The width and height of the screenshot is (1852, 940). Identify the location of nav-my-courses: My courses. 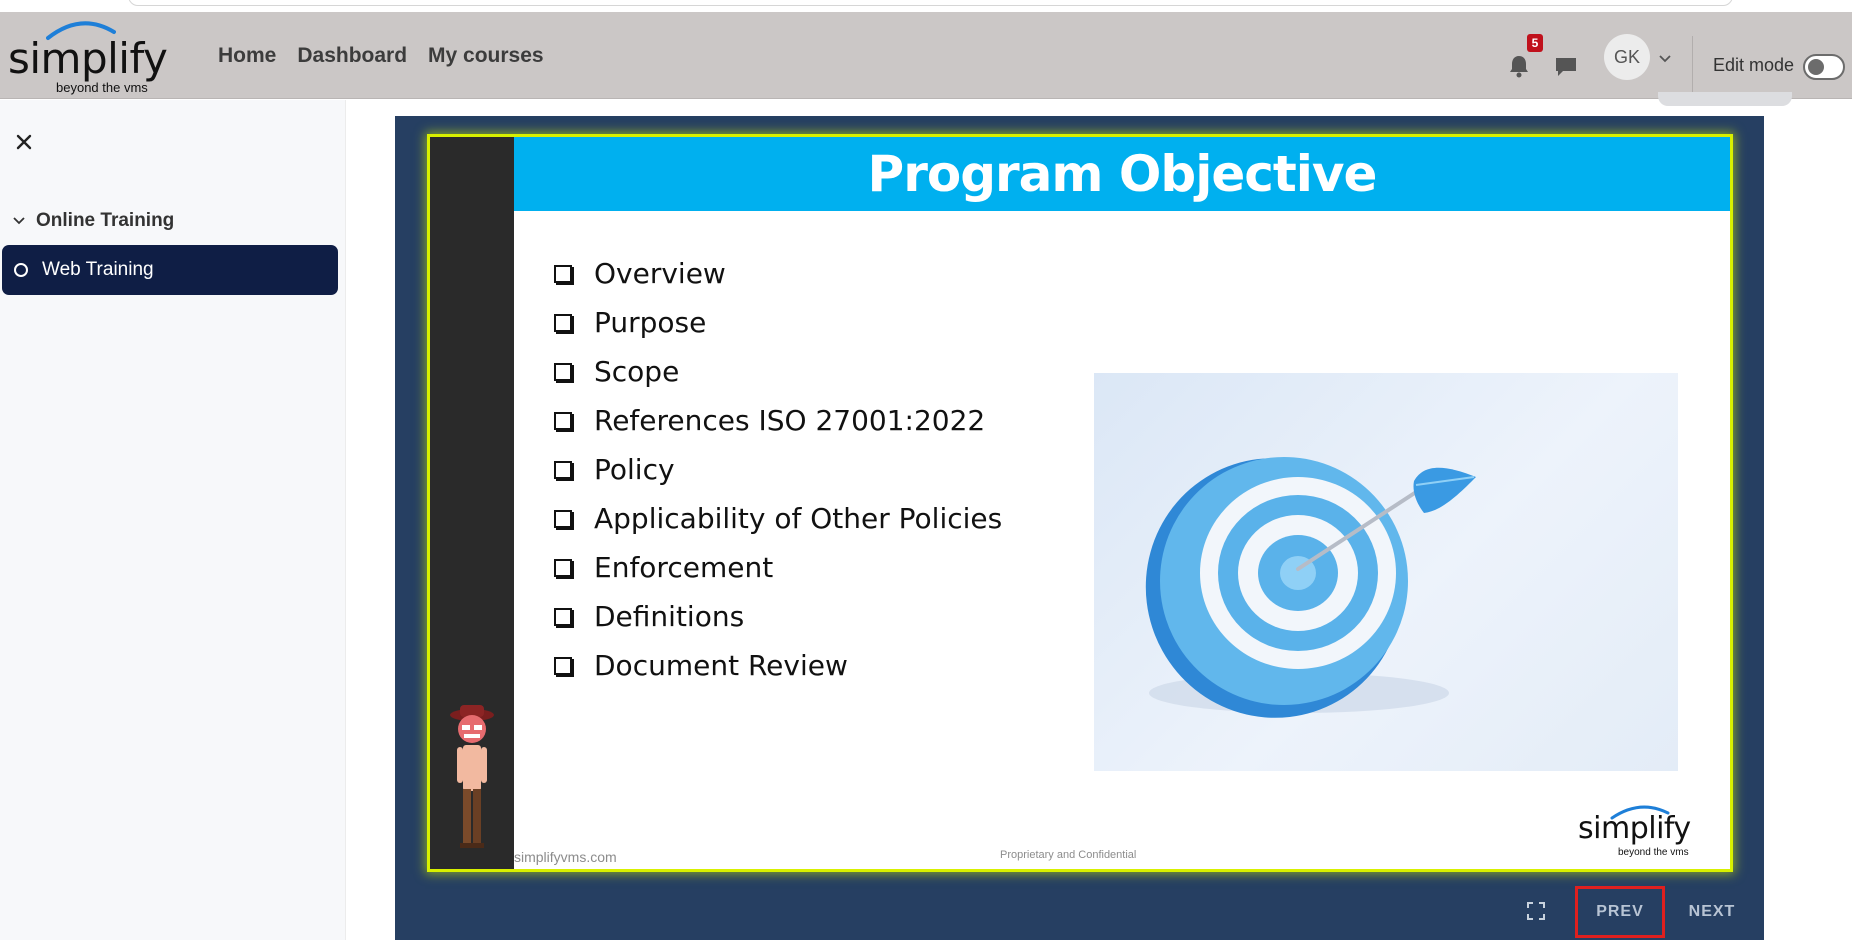
(486, 56).